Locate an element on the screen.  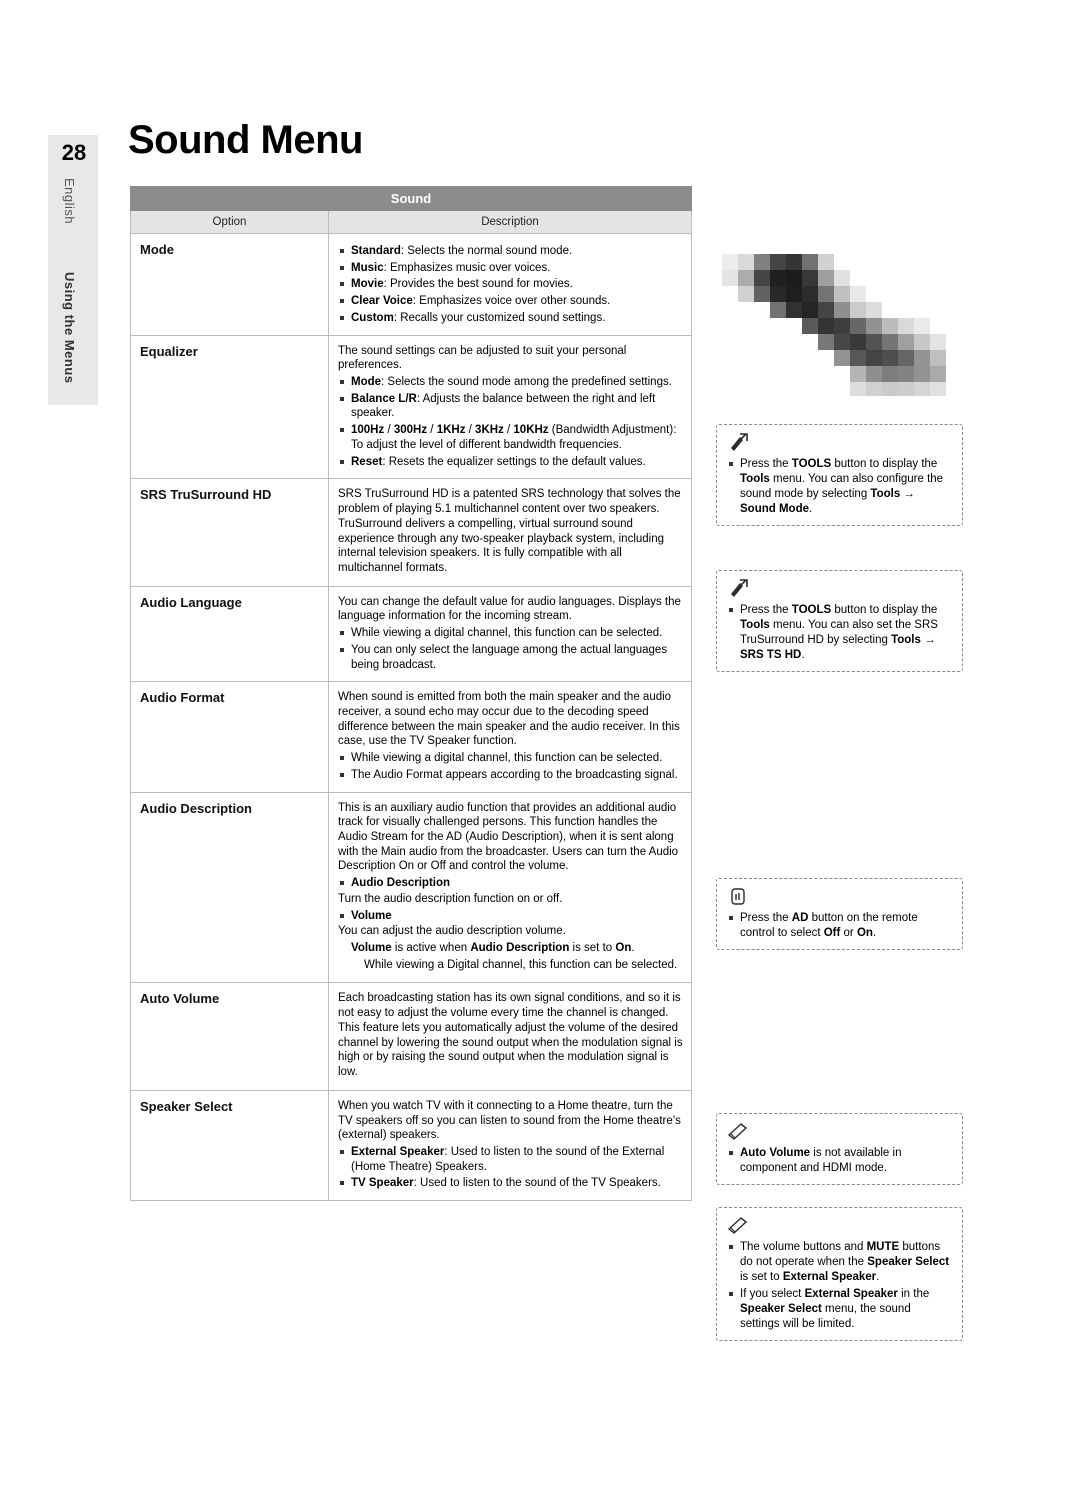
table-title: Sound is located at coordinates (411, 198).